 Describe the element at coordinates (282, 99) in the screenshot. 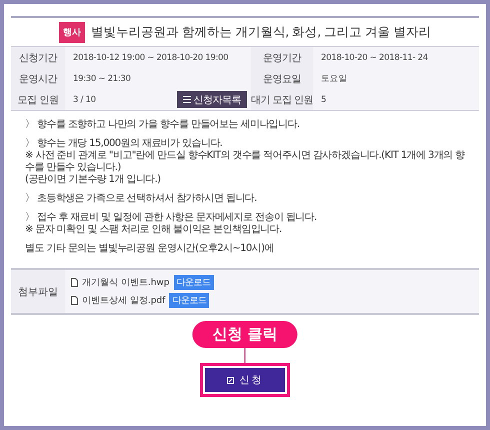

I see `field-label: 대기 모집 인원` at that location.